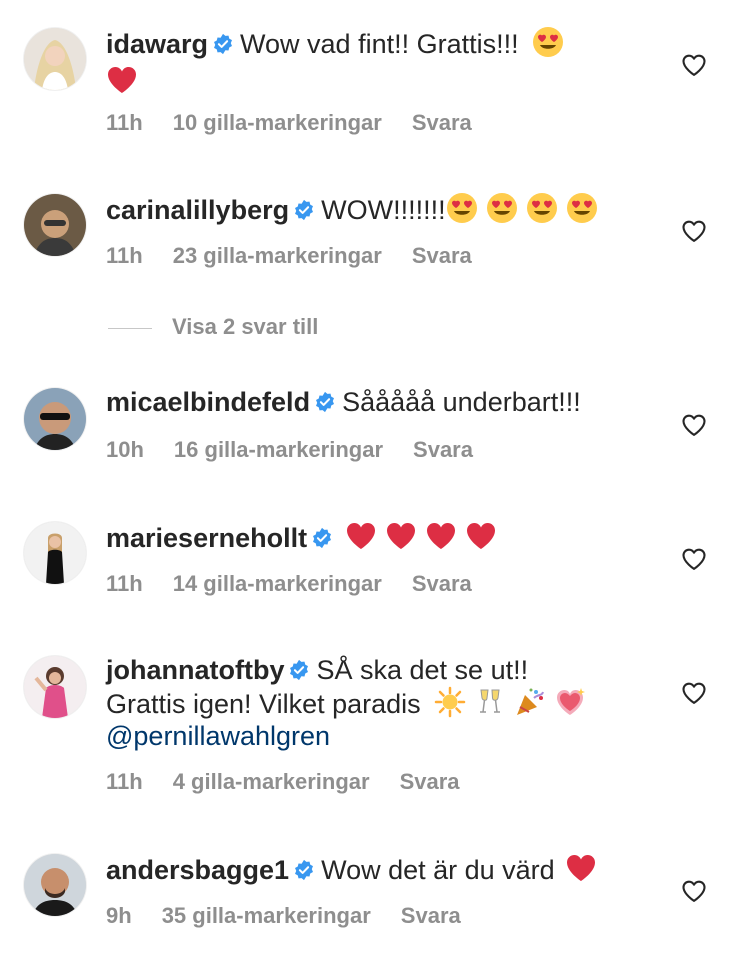 Image resolution: width=750 pixels, height=966 pixels. I want to click on comment-text: Wow det är du värd, so click(438, 870).